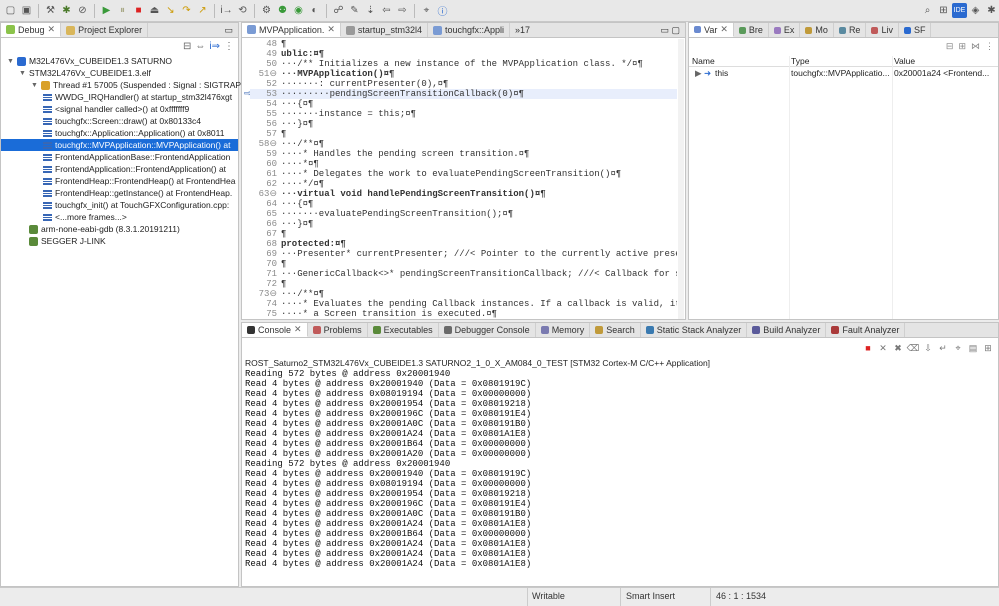 The height and width of the screenshot is (606, 999). I want to click on resume-icon: ▶, so click(106, 10).